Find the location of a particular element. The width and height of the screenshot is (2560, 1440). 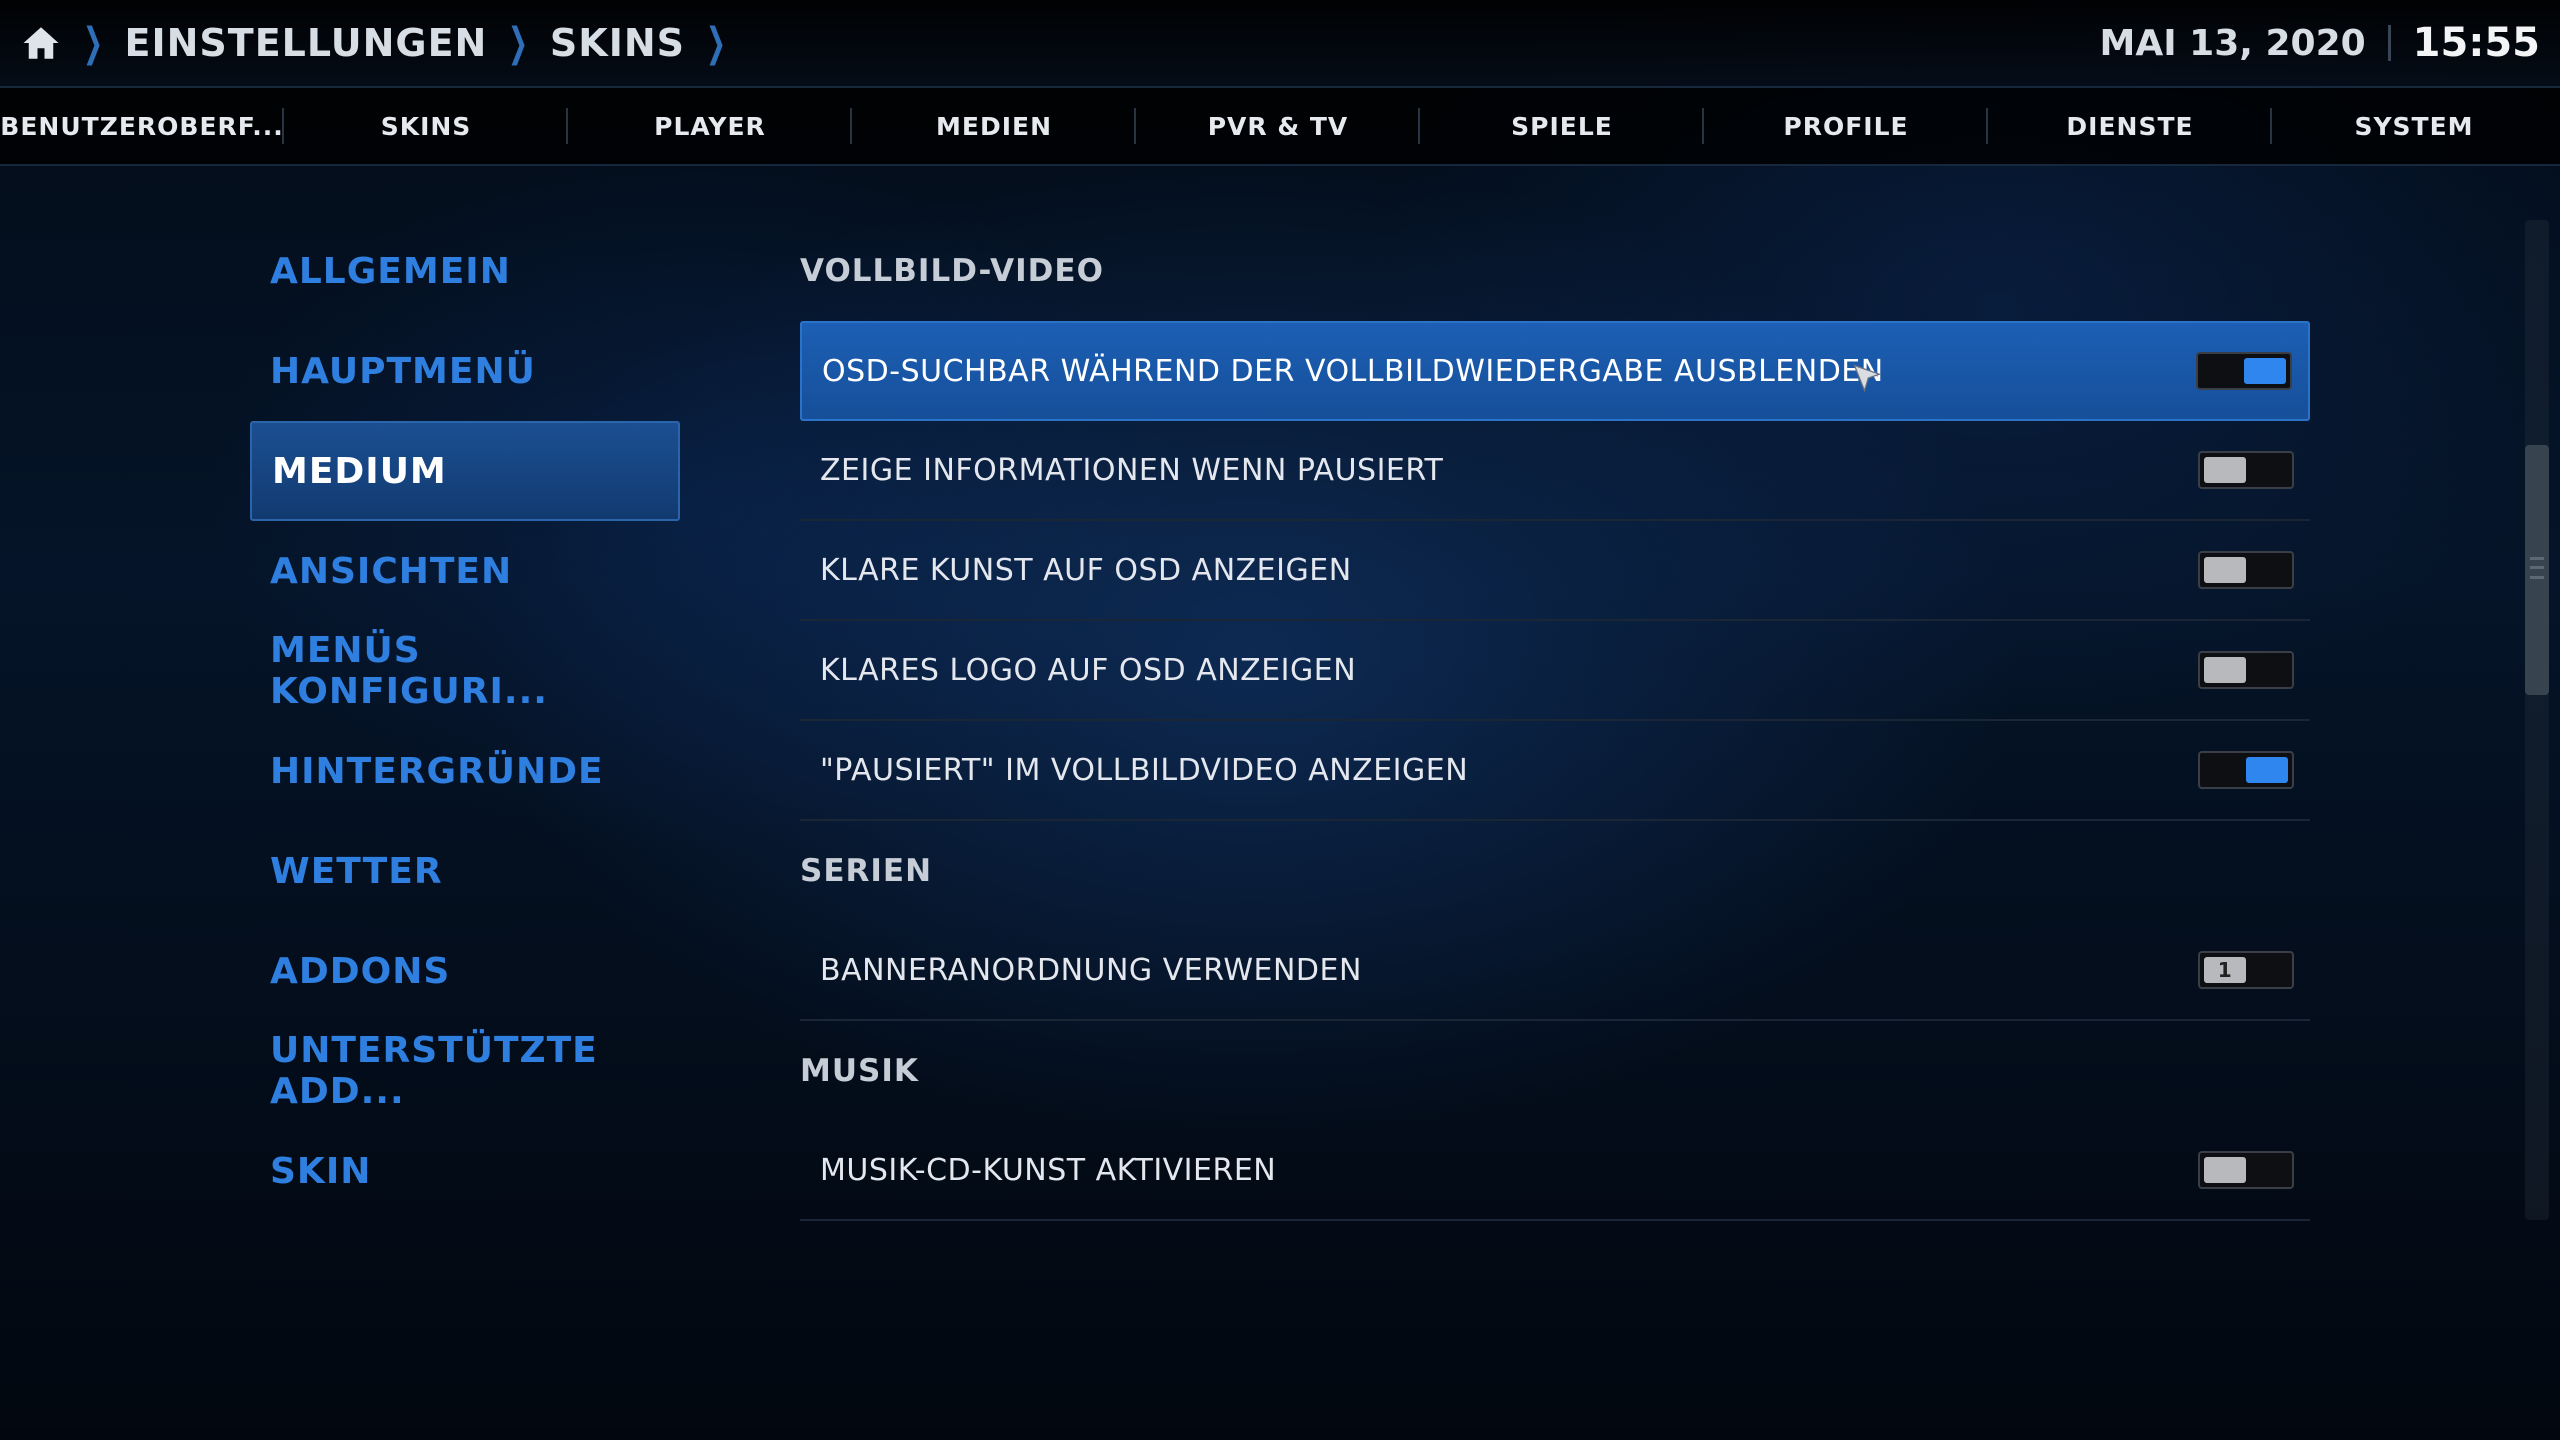

menu-item-views: ANSICHTEN is located at coordinates (465, 571).